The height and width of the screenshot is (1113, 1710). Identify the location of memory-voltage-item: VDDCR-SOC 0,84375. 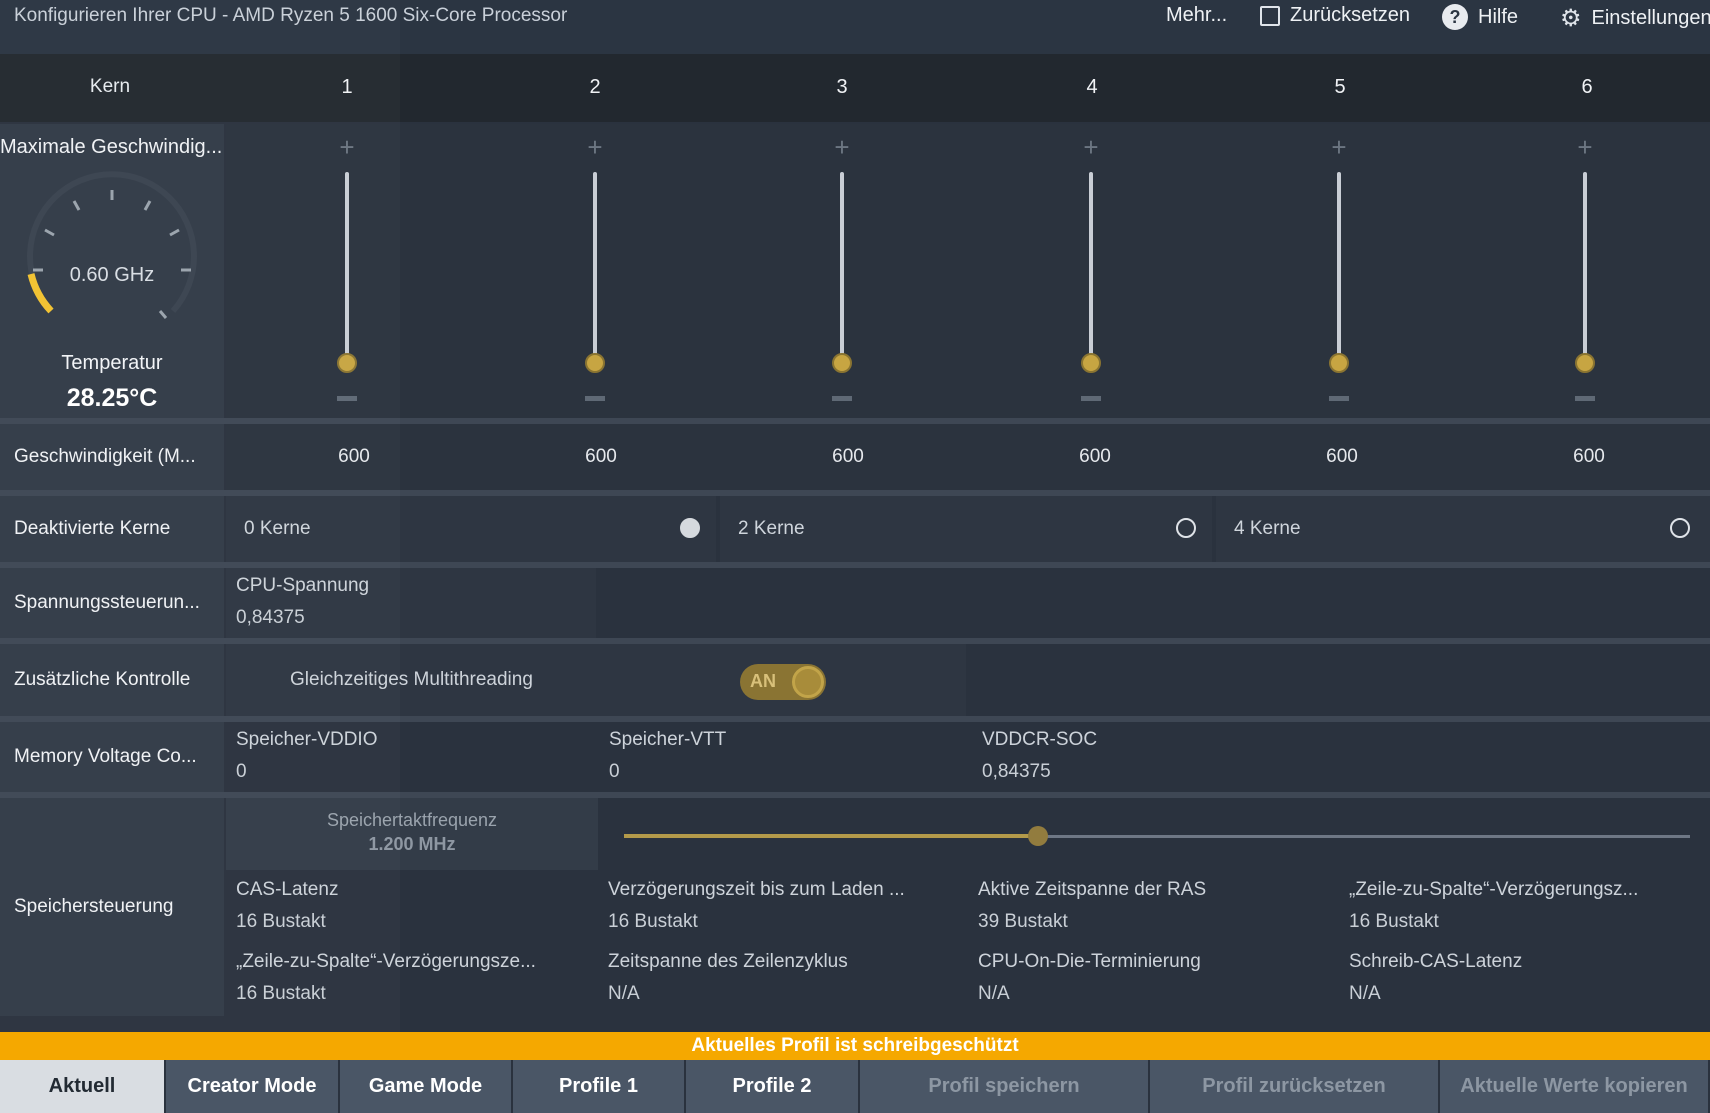
(1039, 756).